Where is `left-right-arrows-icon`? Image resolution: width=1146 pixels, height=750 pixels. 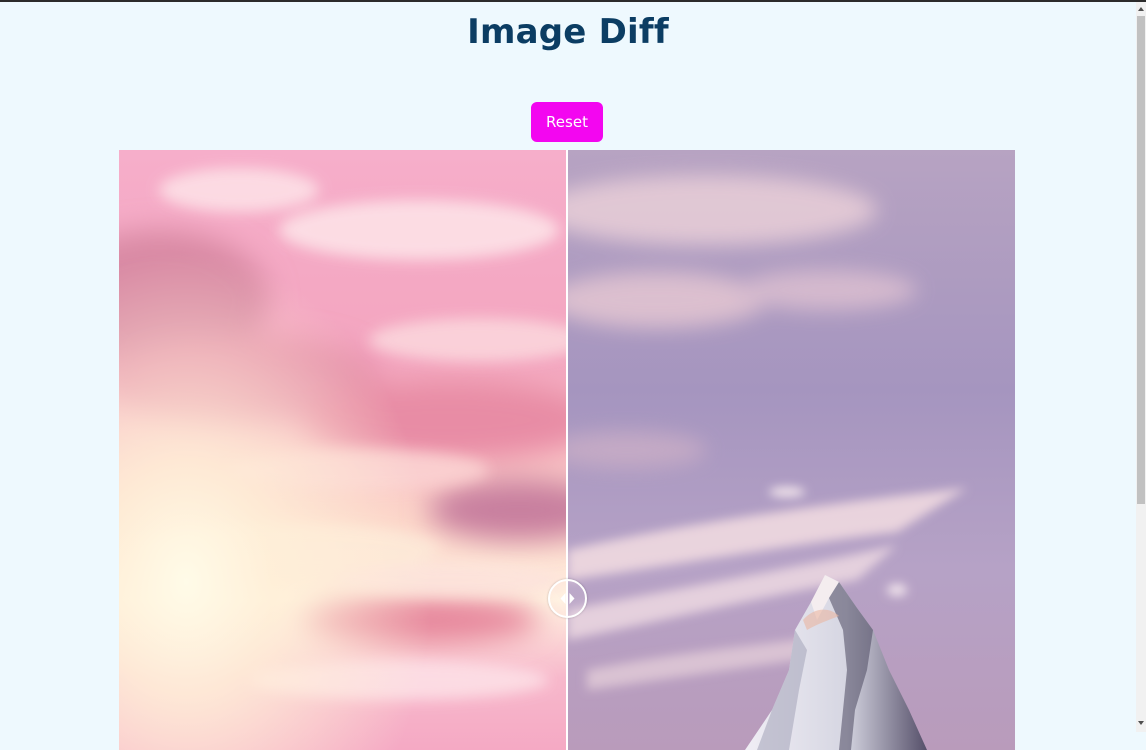 left-right-arrows-icon is located at coordinates (567, 598).